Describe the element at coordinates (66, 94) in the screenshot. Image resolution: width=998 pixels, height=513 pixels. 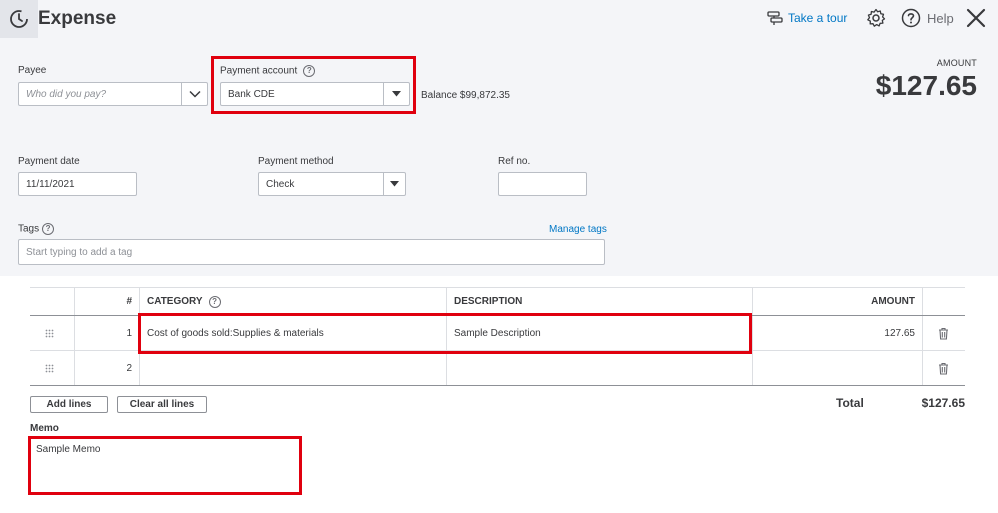
I see `payee-placeholder: Who did you pay?` at that location.